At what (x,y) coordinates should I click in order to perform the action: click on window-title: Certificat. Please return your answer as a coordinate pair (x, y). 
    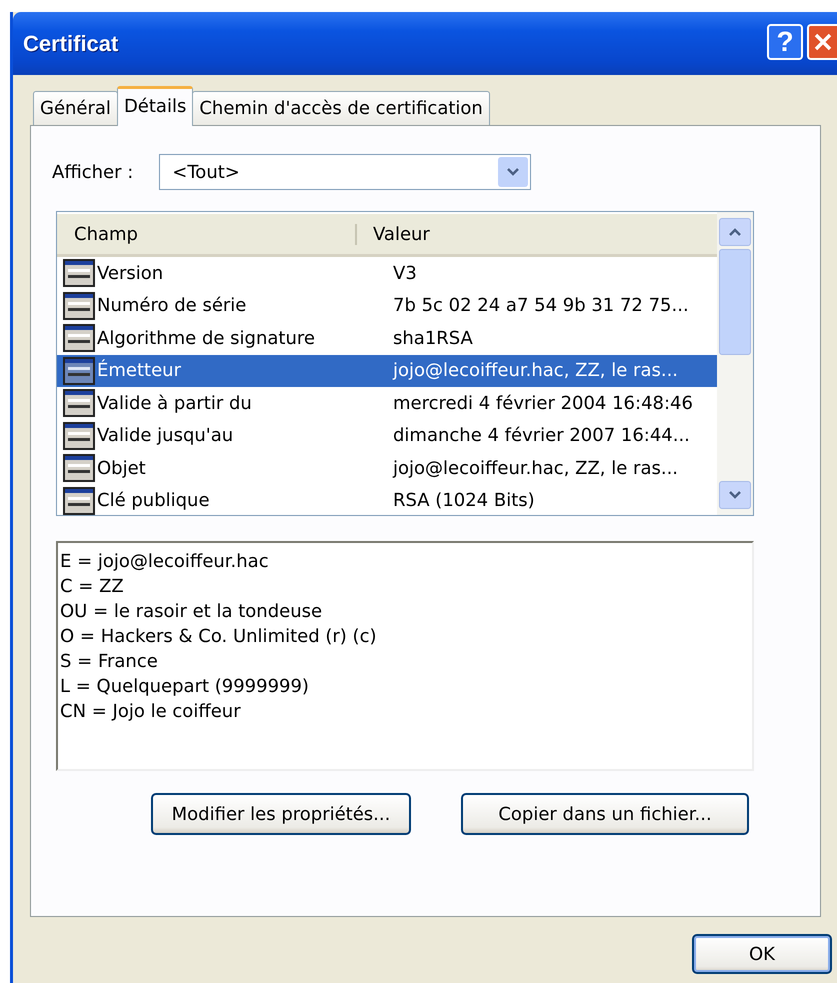
    Looking at the image, I should click on (70, 43).